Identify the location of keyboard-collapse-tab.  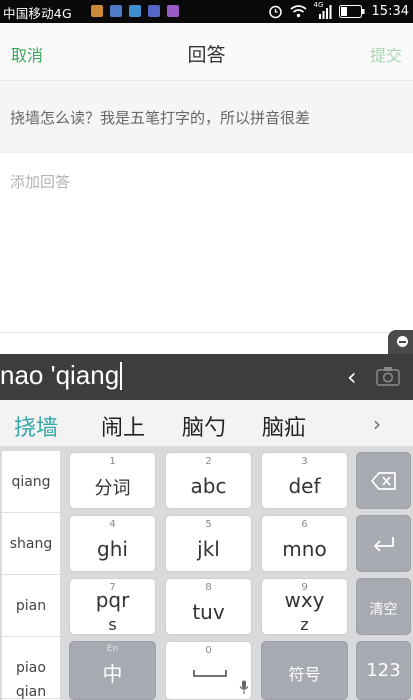
(400, 342).